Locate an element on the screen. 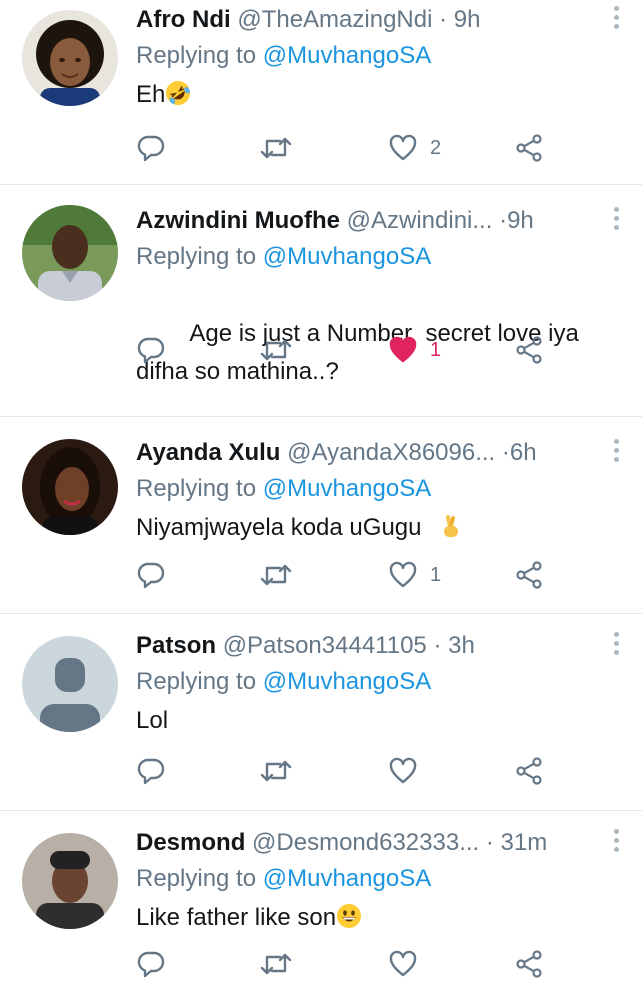 The width and height of the screenshot is (642, 1000). display-name: Desmond is located at coordinates (190, 842).